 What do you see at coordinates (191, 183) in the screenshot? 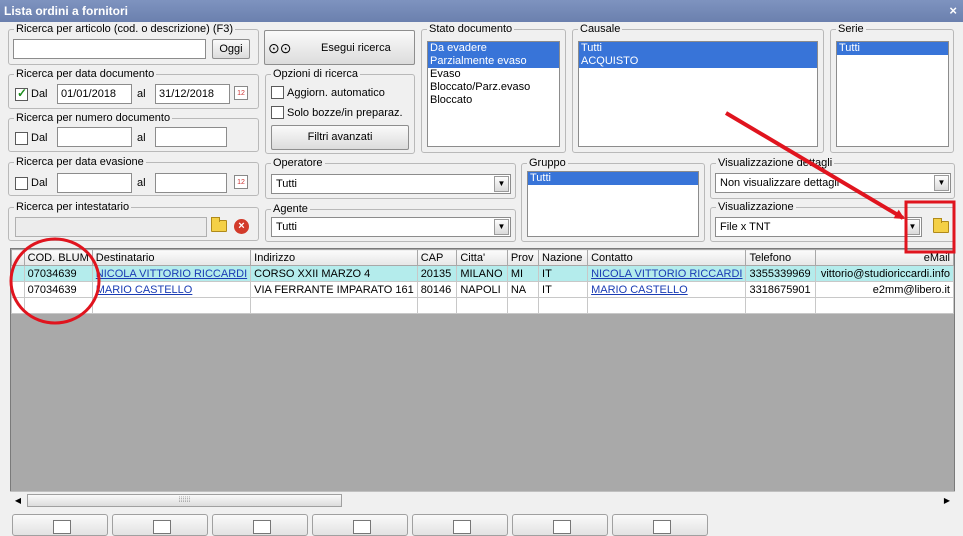
I see `search-evasion-to-input` at bounding box center [191, 183].